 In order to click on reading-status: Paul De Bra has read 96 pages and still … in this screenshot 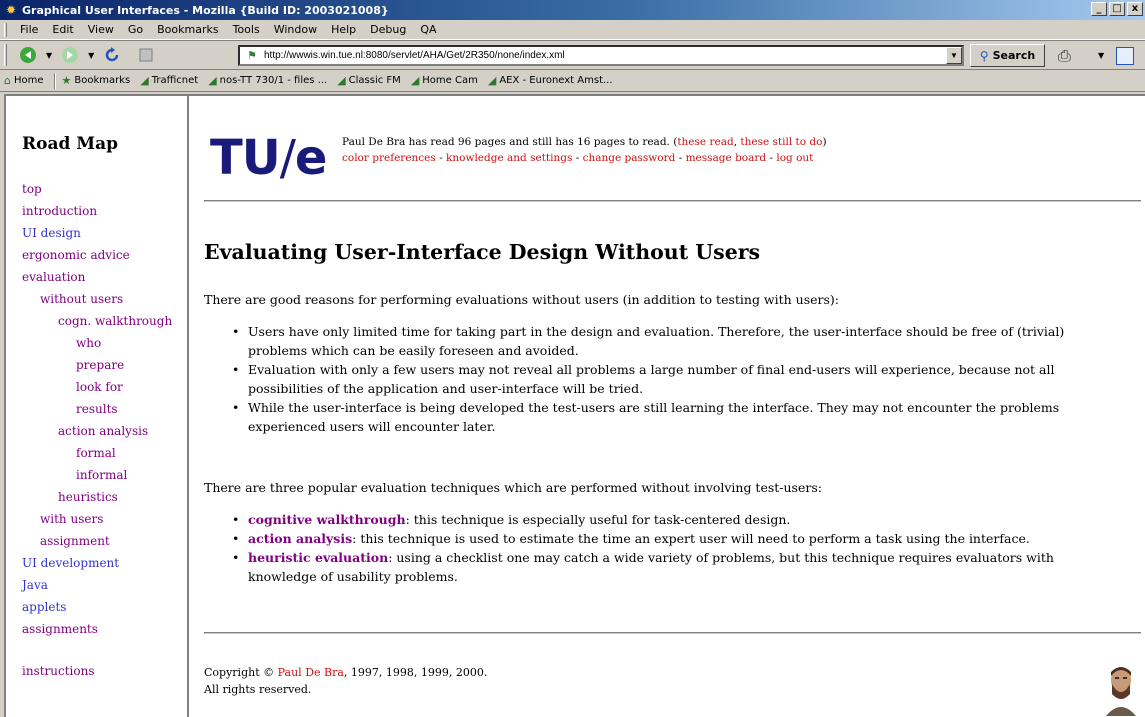, I will do `click(584, 142)`.